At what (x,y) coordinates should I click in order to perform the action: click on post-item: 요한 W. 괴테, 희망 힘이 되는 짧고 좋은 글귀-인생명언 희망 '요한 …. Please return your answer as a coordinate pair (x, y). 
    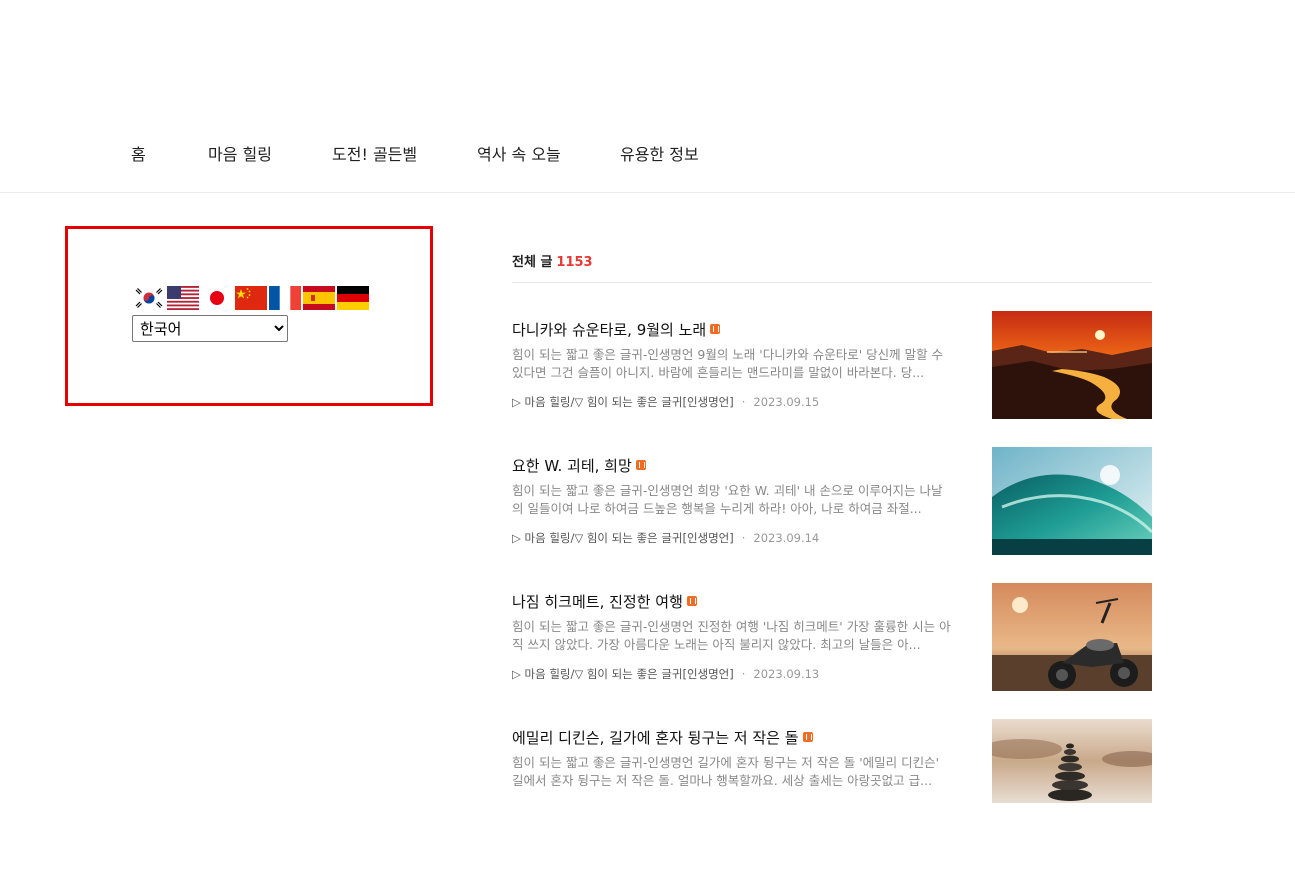
    Looking at the image, I should click on (832, 502).